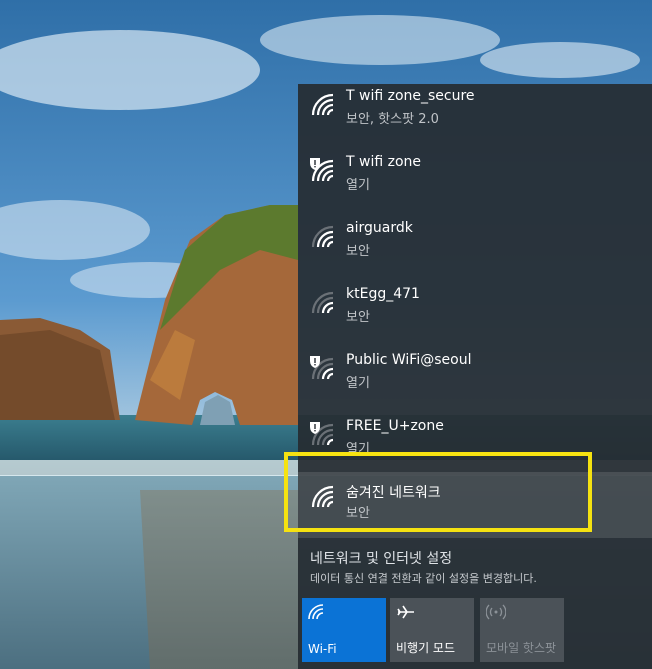 The height and width of the screenshot is (669, 652). What do you see at coordinates (384, 162) in the screenshot?
I see `network-name: T wifi zone` at bounding box center [384, 162].